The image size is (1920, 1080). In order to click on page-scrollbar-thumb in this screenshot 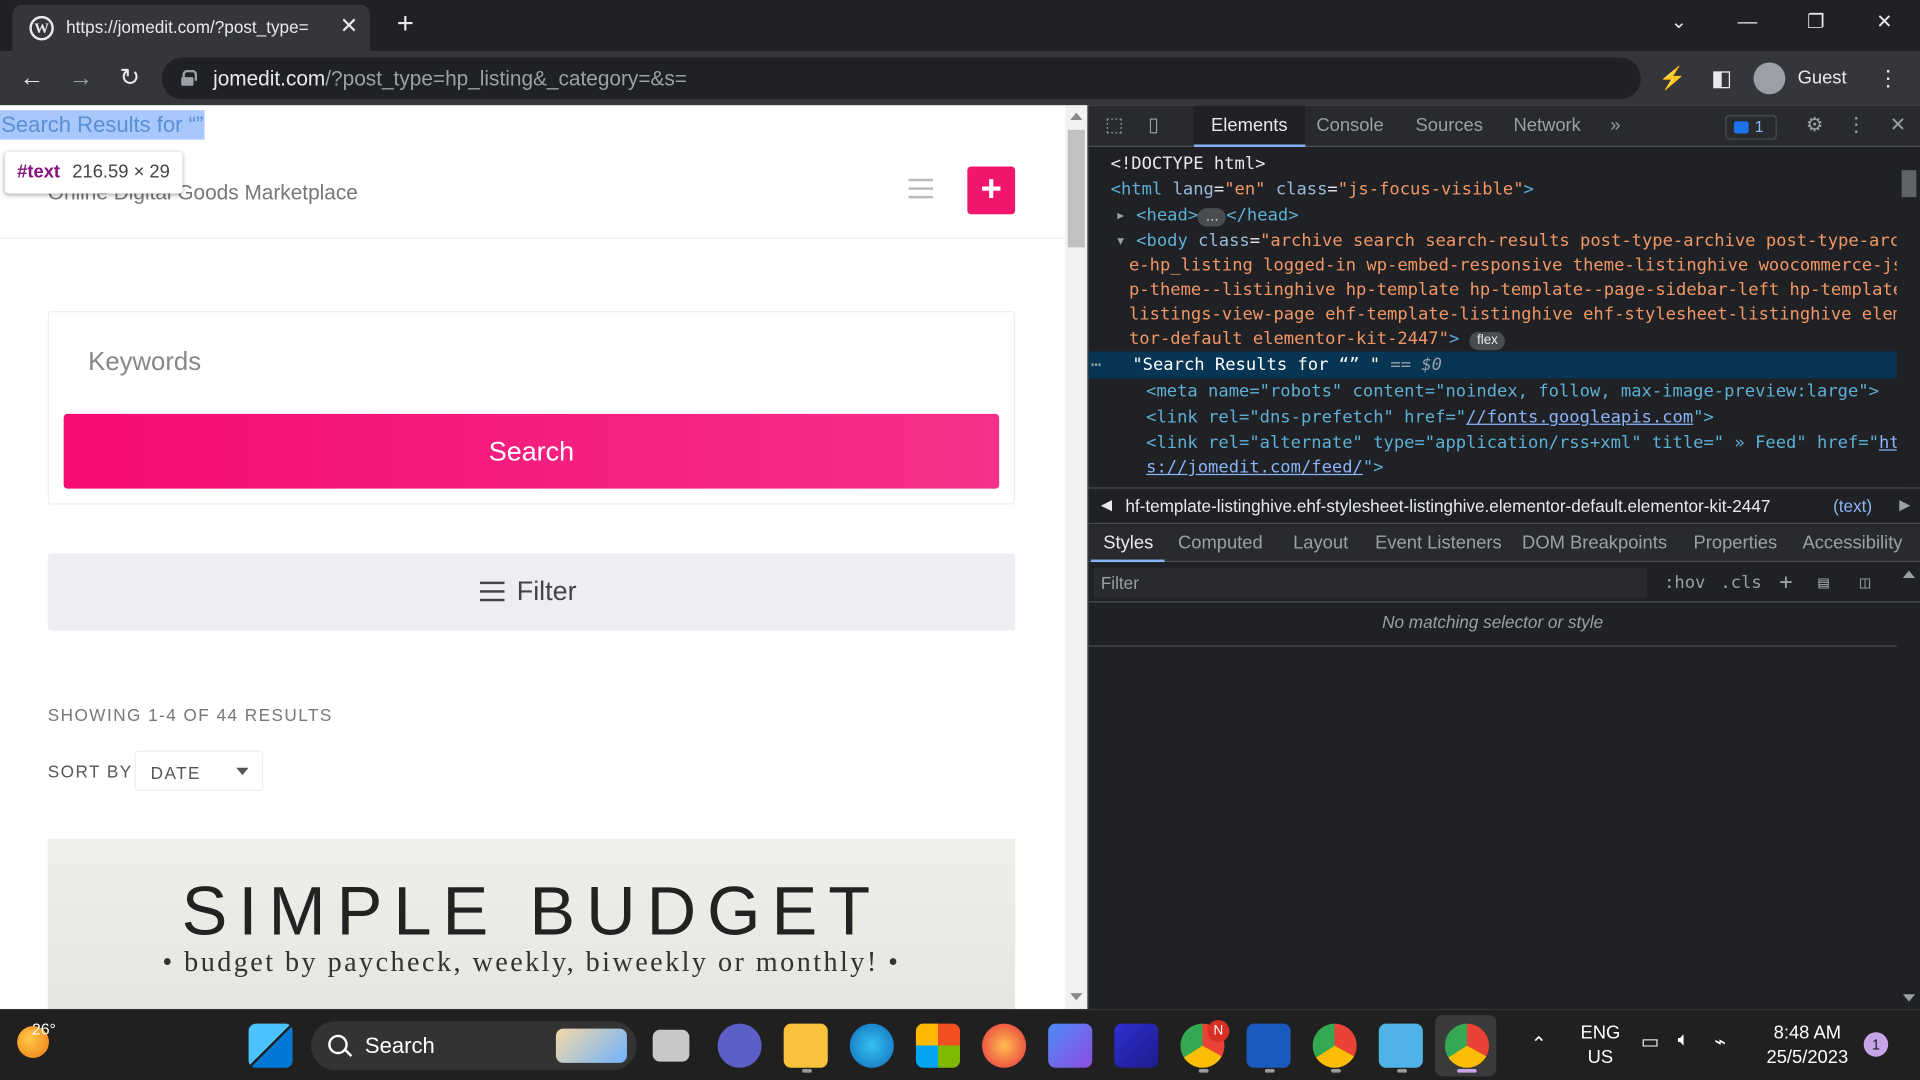, I will do `click(1076, 188)`.